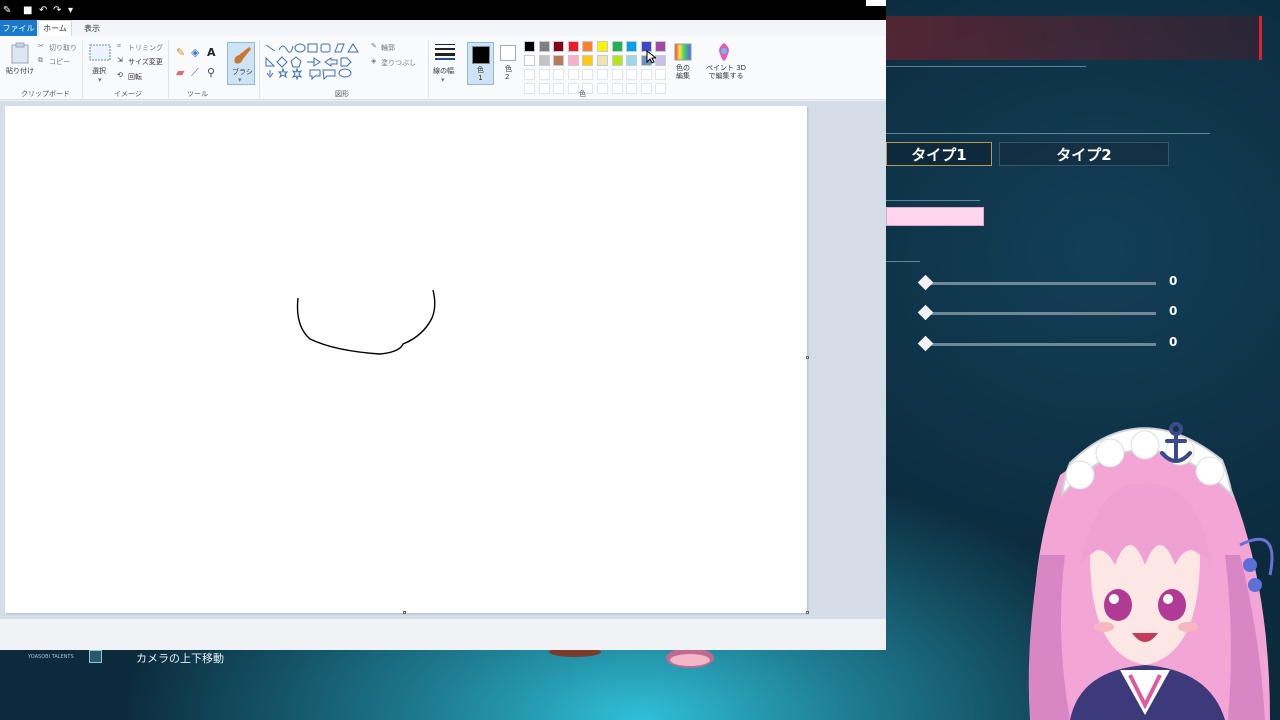  What do you see at coordinates (43, 11) in the screenshot?
I see `undo-icon: ↶` at bounding box center [43, 11].